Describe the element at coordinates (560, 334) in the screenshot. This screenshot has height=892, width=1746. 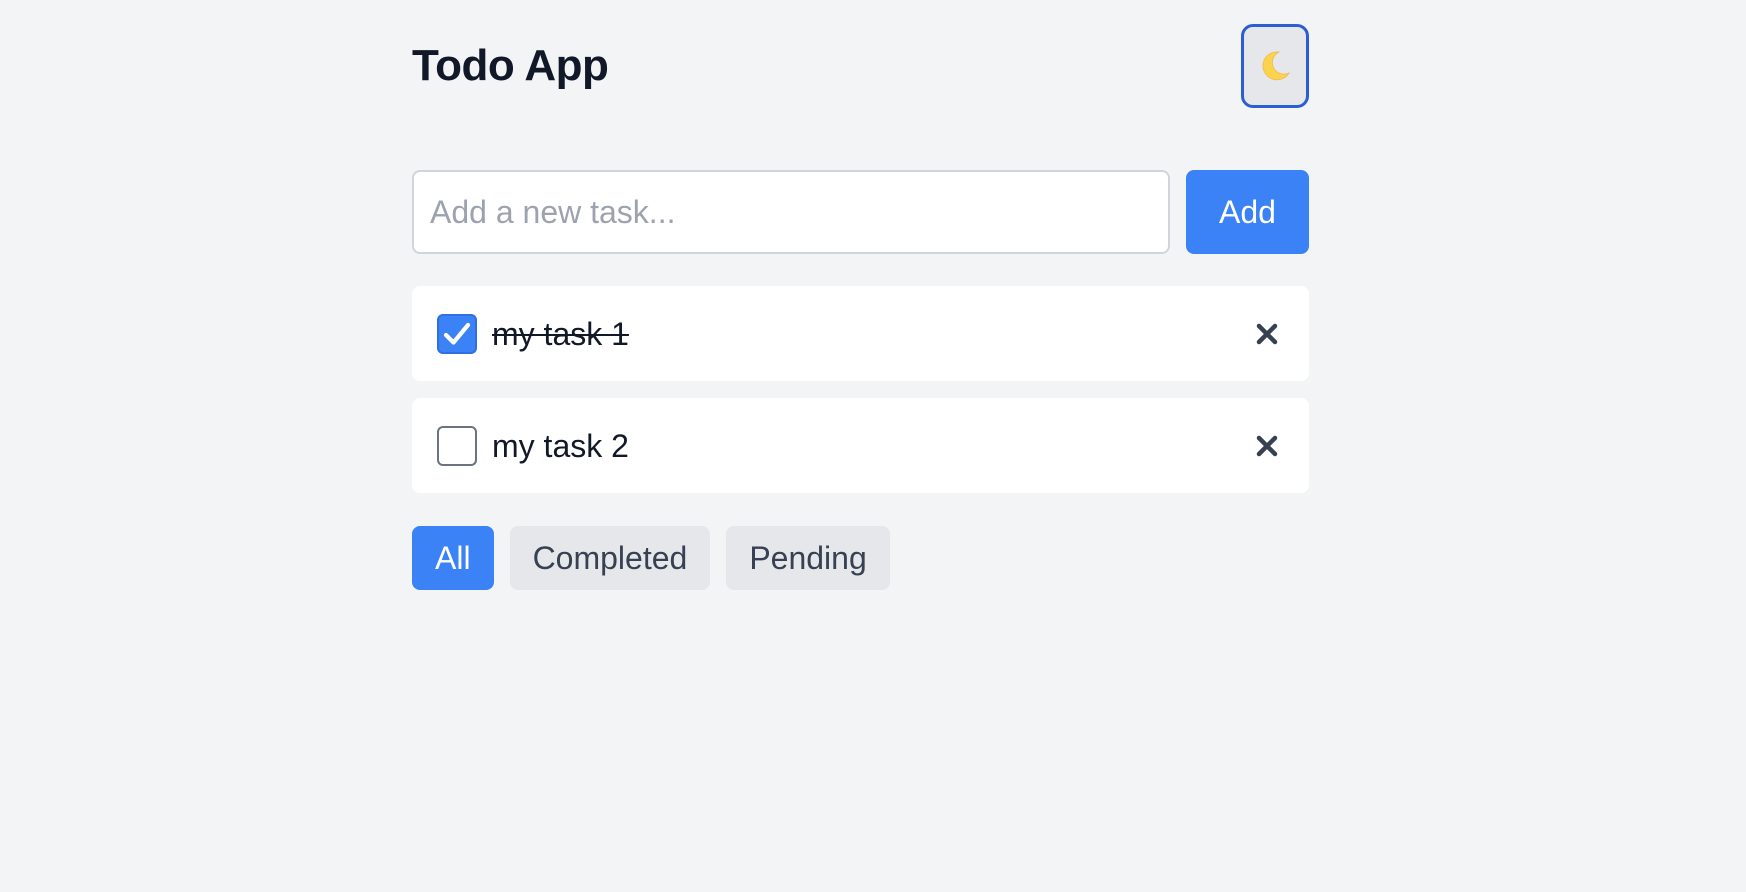
I see `task-text: my task 1` at that location.